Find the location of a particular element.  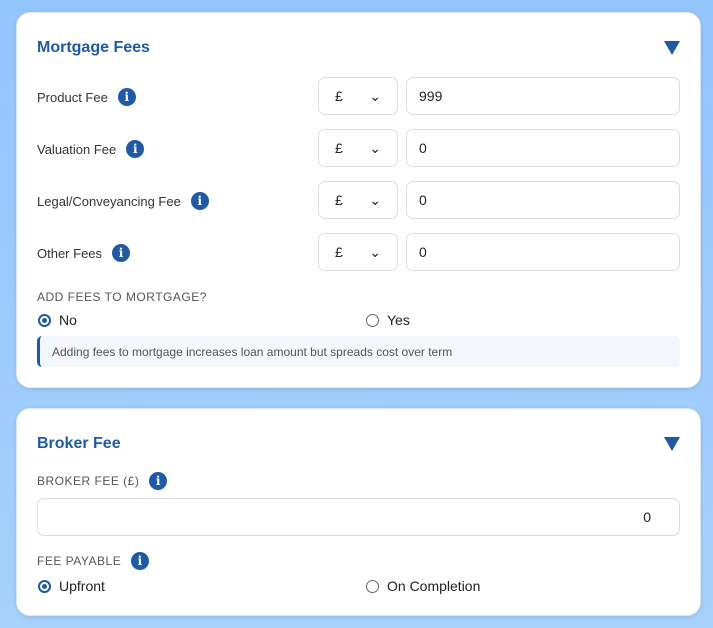

radio-no: No is located at coordinates (57, 320).